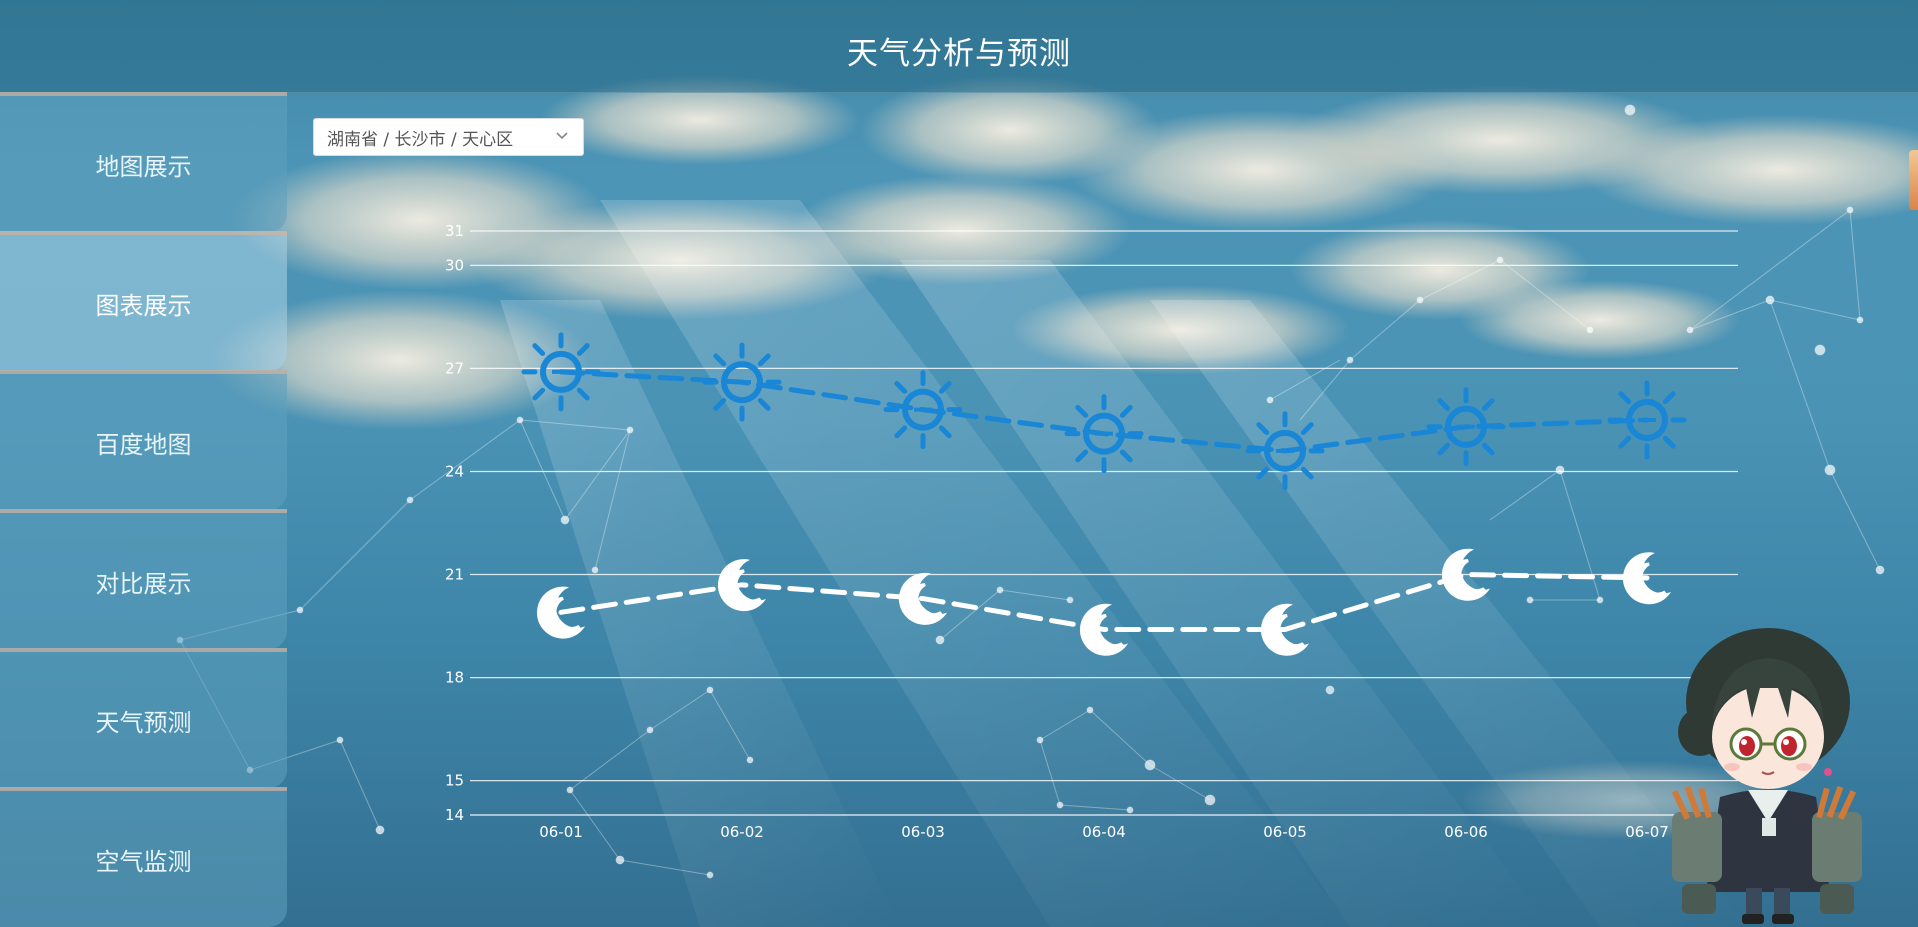 The image size is (1918, 927). What do you see at coordinates (454, 471) in the screenshot?
I see `y-tick-label: 24` at bounding box center [454, 471].